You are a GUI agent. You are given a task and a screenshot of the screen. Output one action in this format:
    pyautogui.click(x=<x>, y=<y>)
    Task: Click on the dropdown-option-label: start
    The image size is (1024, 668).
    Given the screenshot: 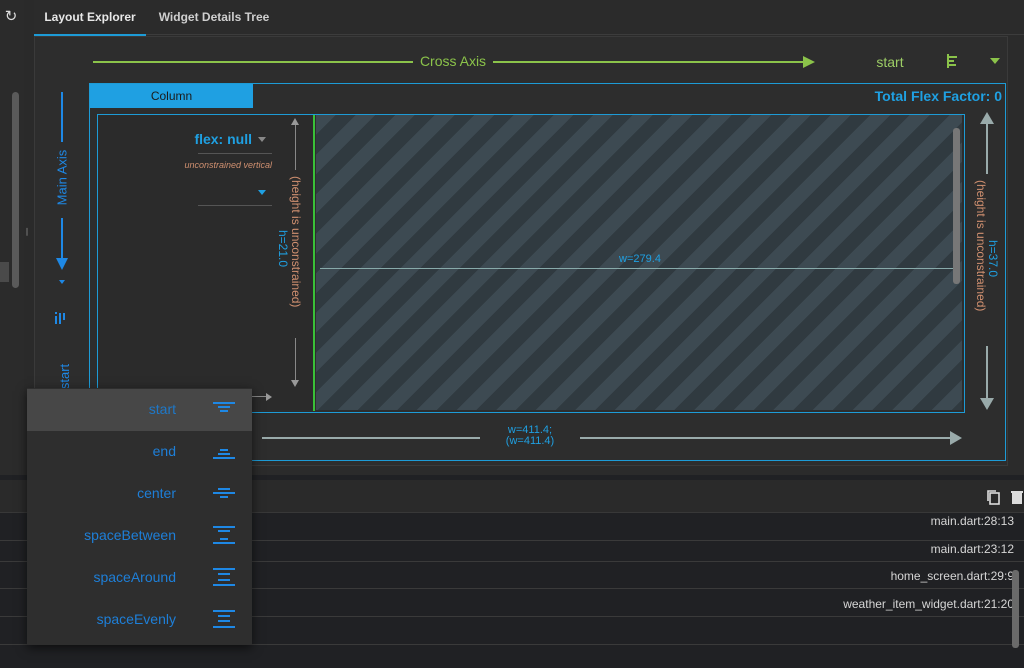 What is the action you would take?
    pyautogui.click(x=162, y=409)
    